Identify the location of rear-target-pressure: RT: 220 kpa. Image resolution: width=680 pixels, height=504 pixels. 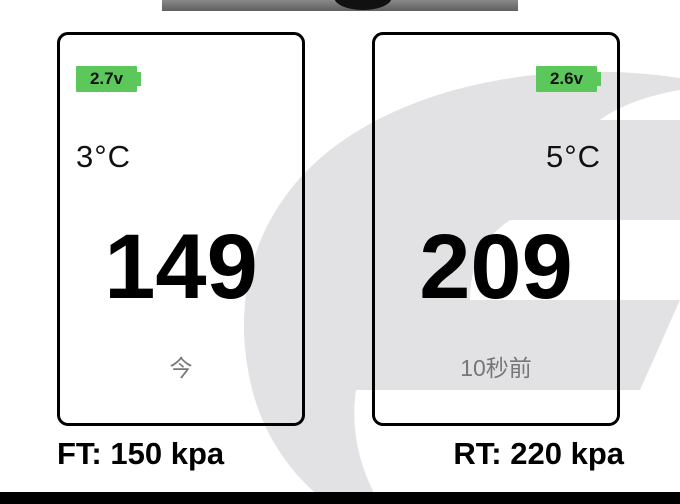
(538, 453).